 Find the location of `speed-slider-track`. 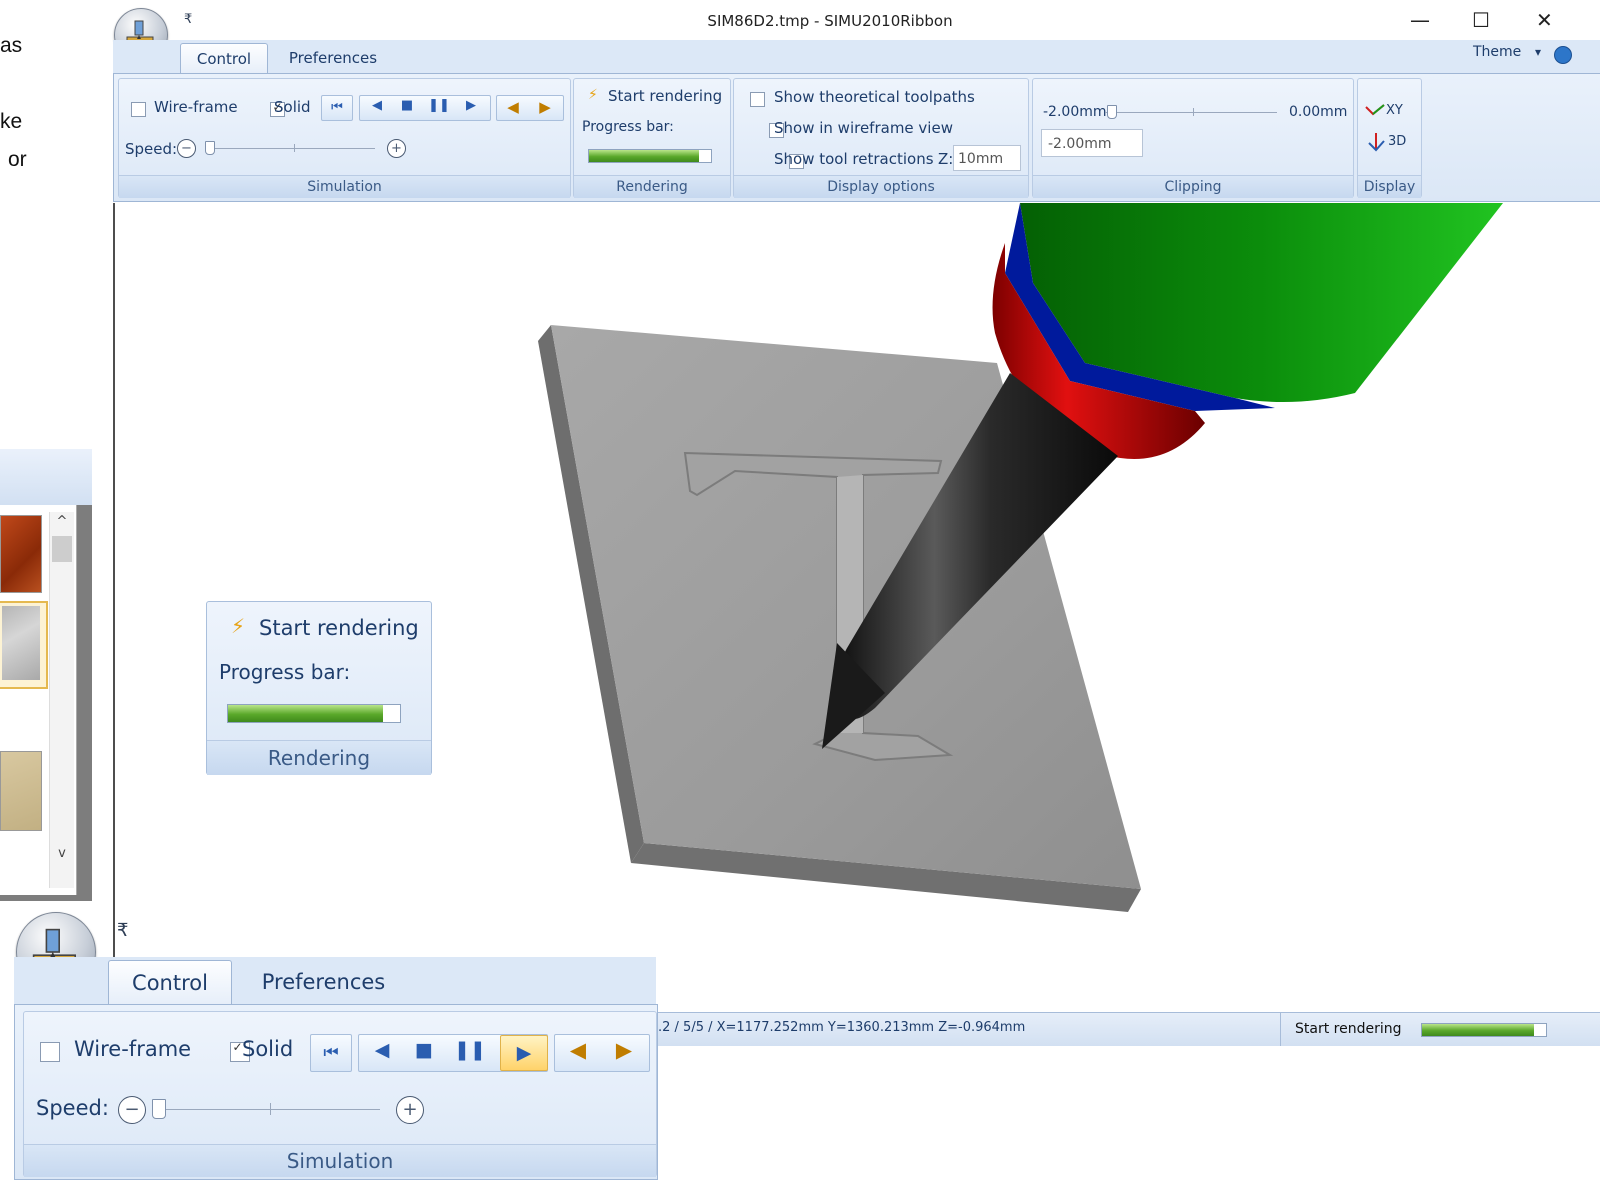

speed-slider-track is located at coordinates (290, 148).